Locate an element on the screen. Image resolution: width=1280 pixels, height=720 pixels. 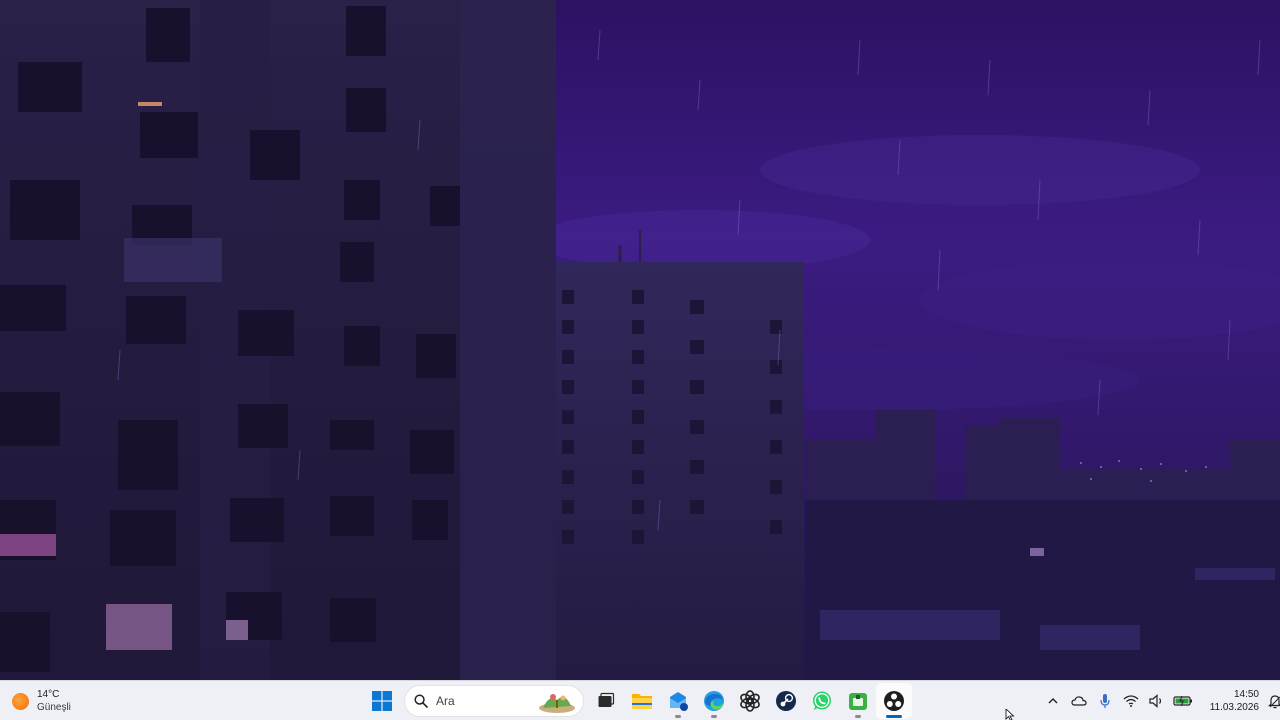
file-explorer-button is located at coordinates (642, 701).